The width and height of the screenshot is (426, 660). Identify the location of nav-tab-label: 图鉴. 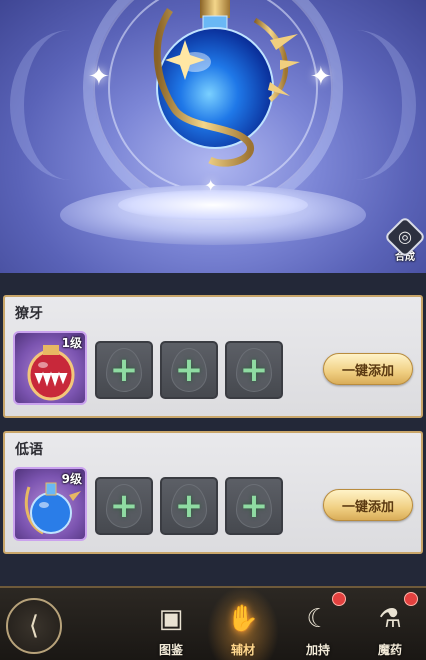
(170, 650).